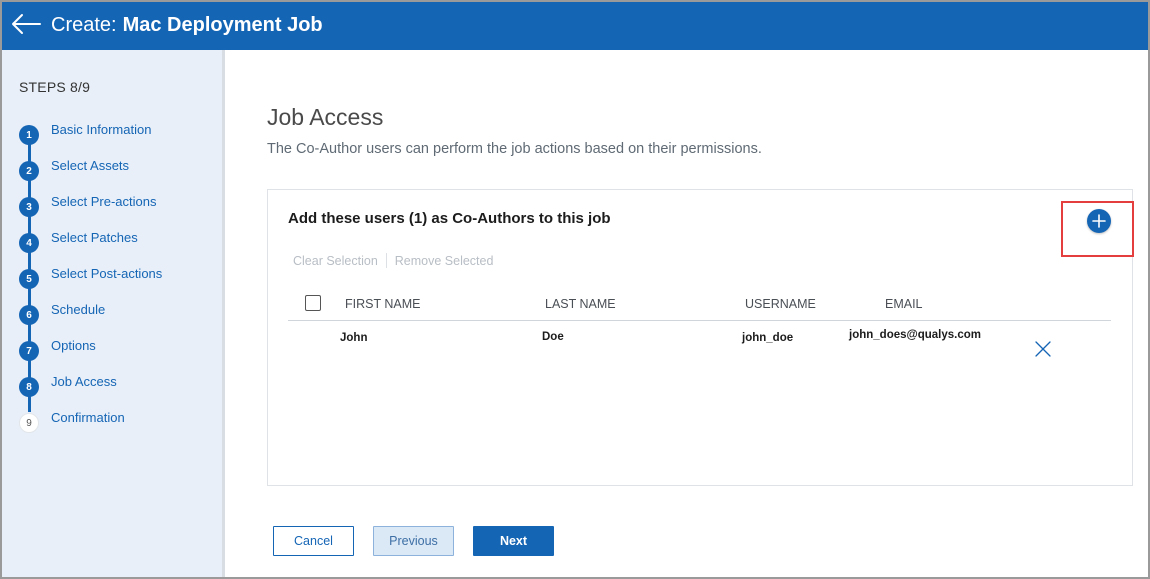 The height and width of the screenshot is (579, 1150). I want to click on page-header-title: Create: Mac Deployment Job, so click(187, 25).